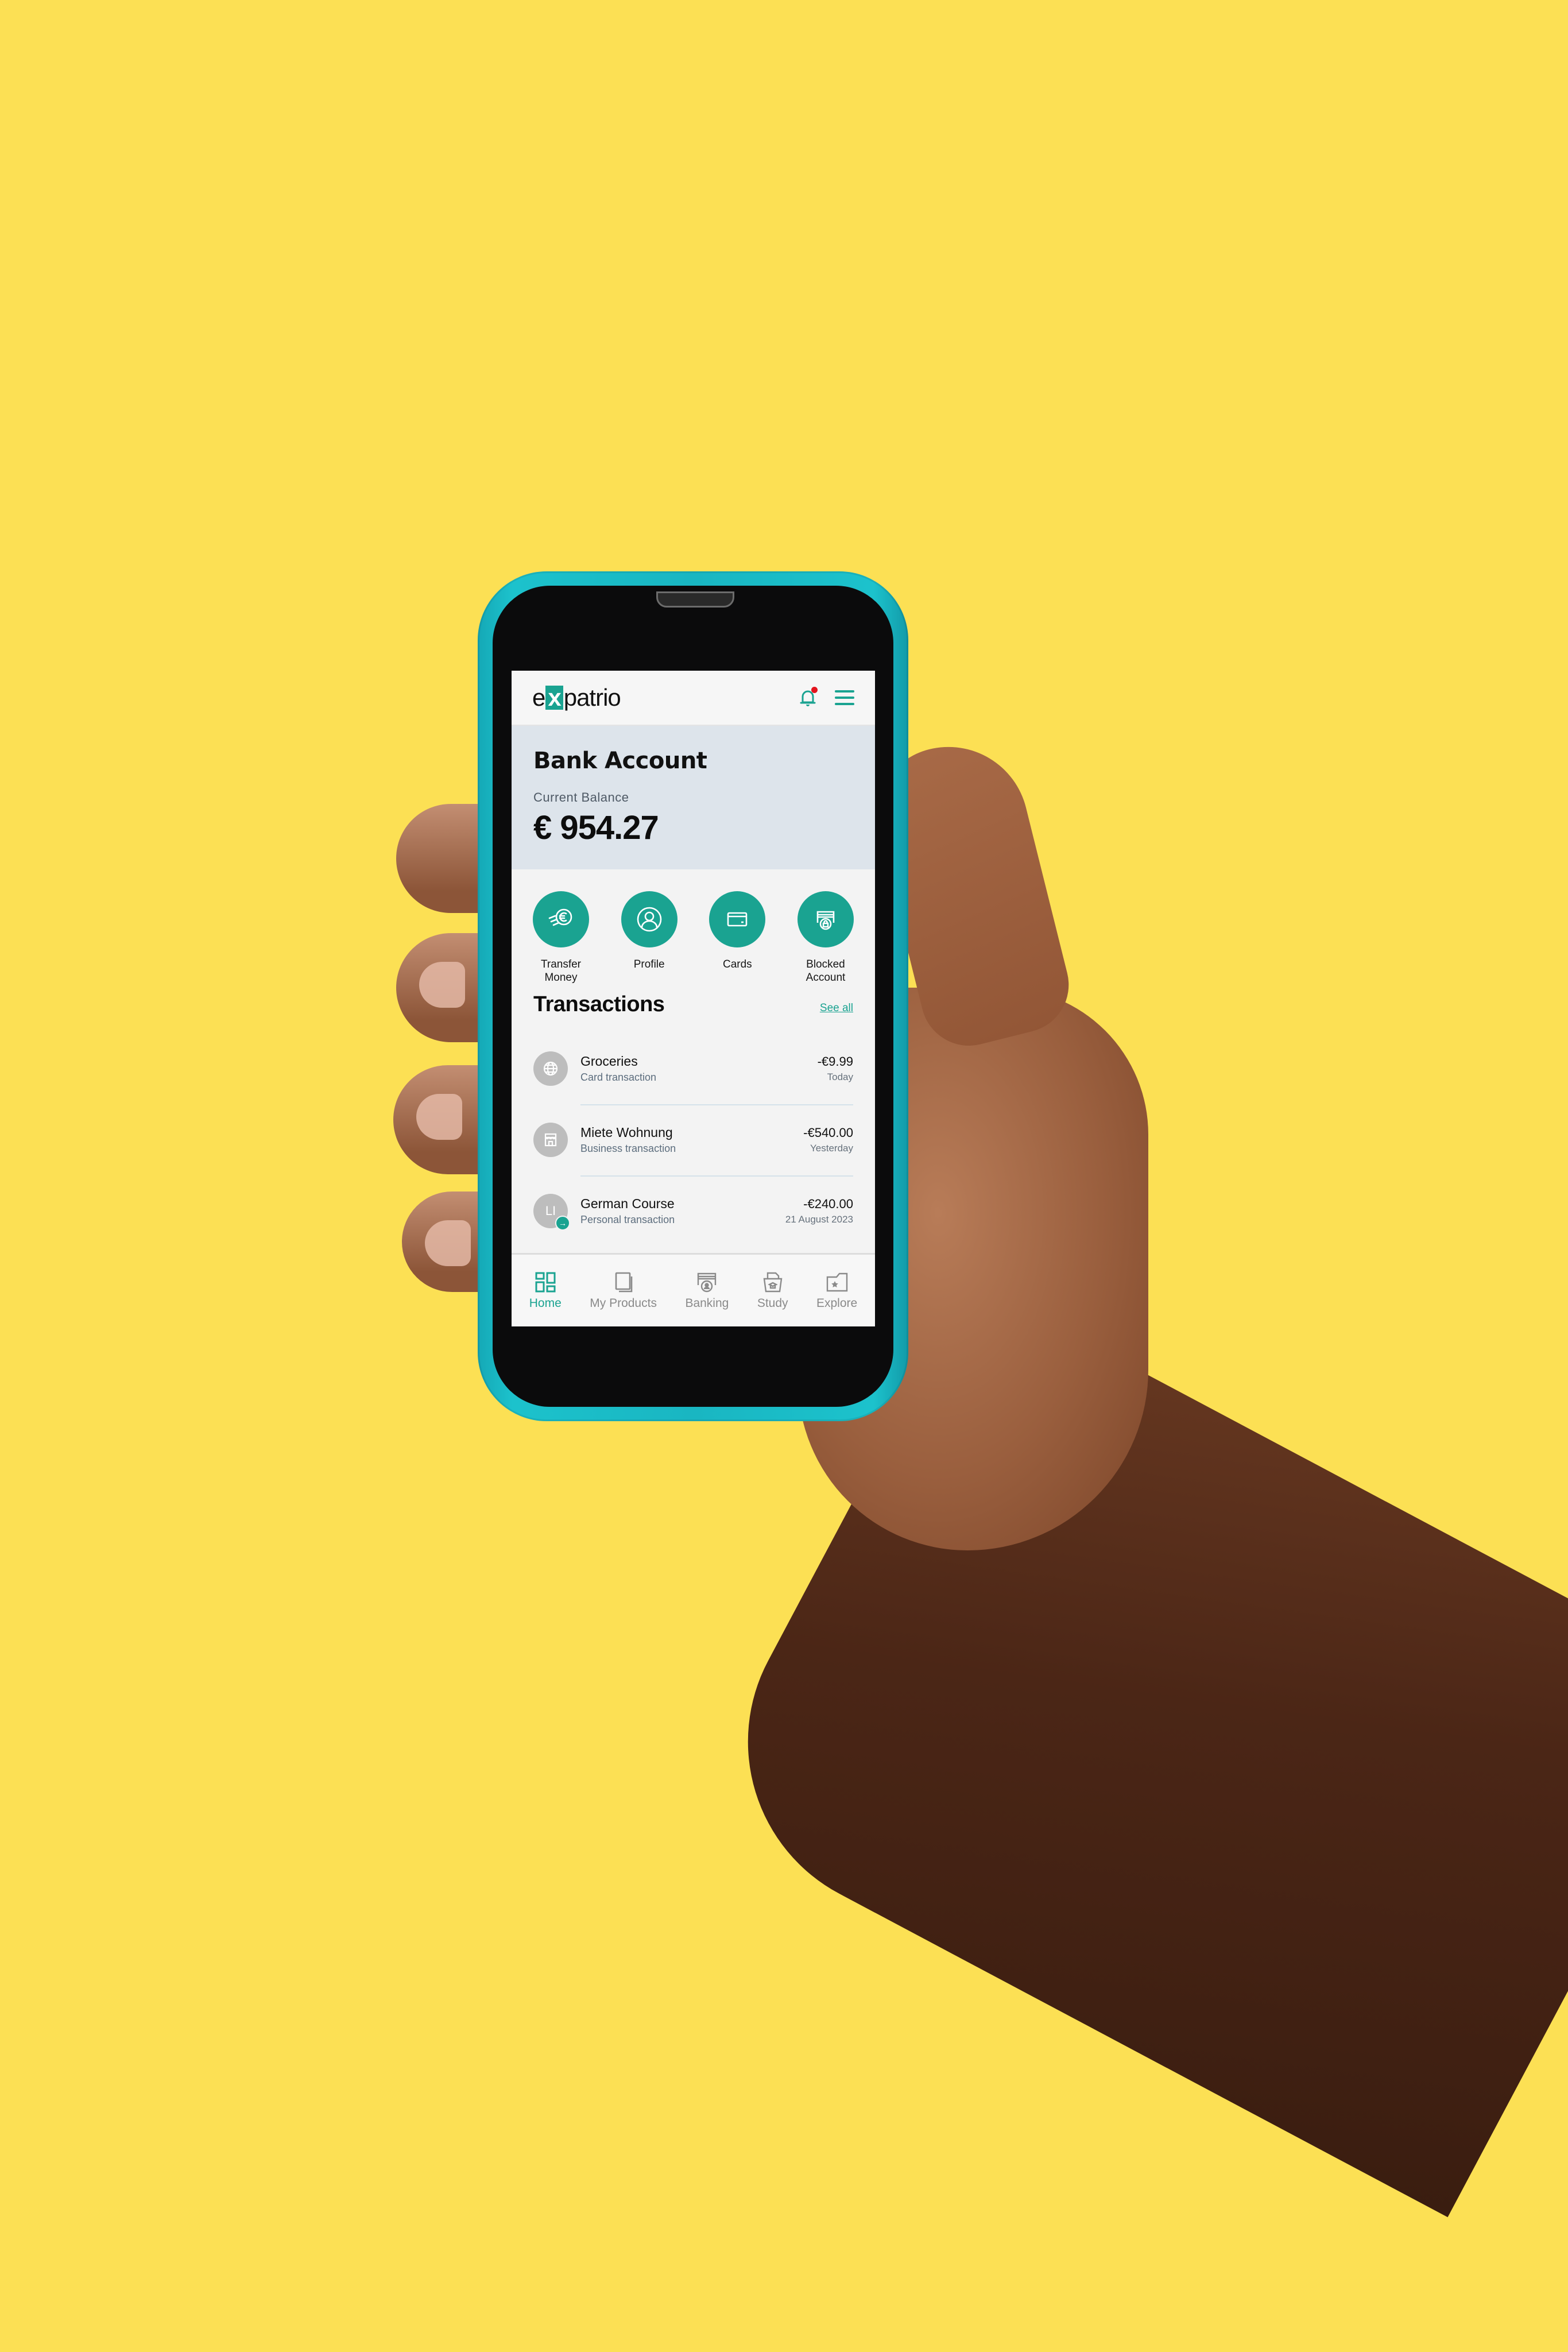 The image size is (1568, 2352). What do you see at coordinates (707, 1303) in the screenshot?
I see `nav-label: Banking` at bounding box center [707, 1303].